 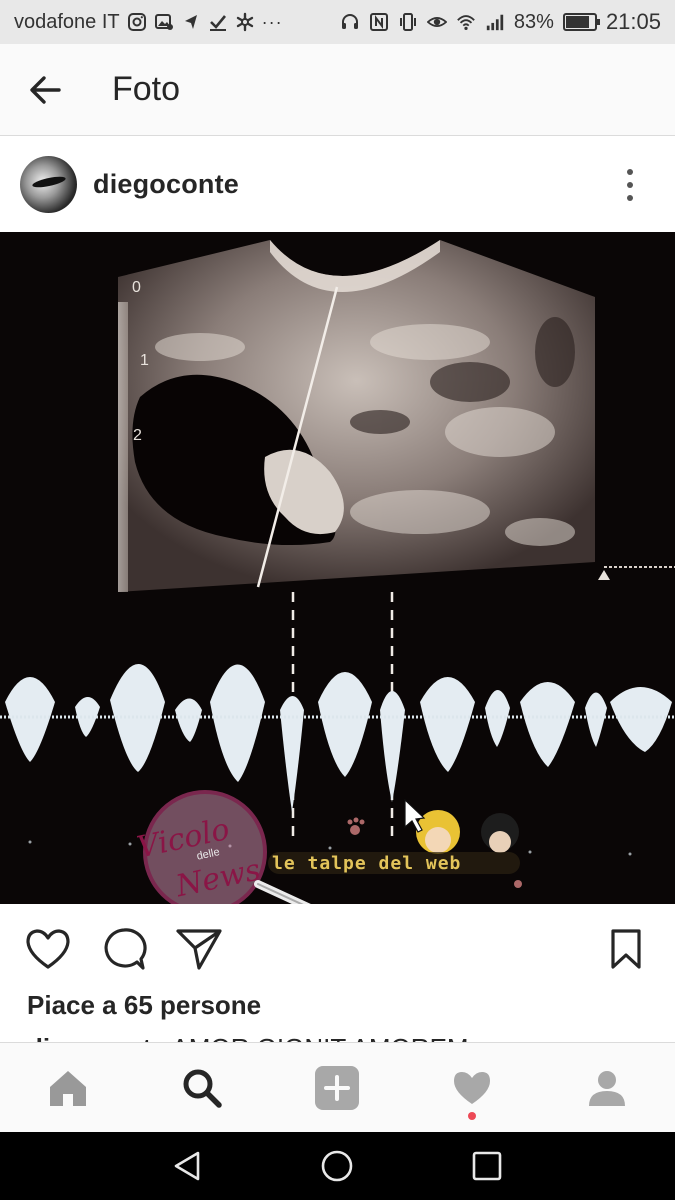 I want to click on nav-activity, so click(x=472, y=1088).